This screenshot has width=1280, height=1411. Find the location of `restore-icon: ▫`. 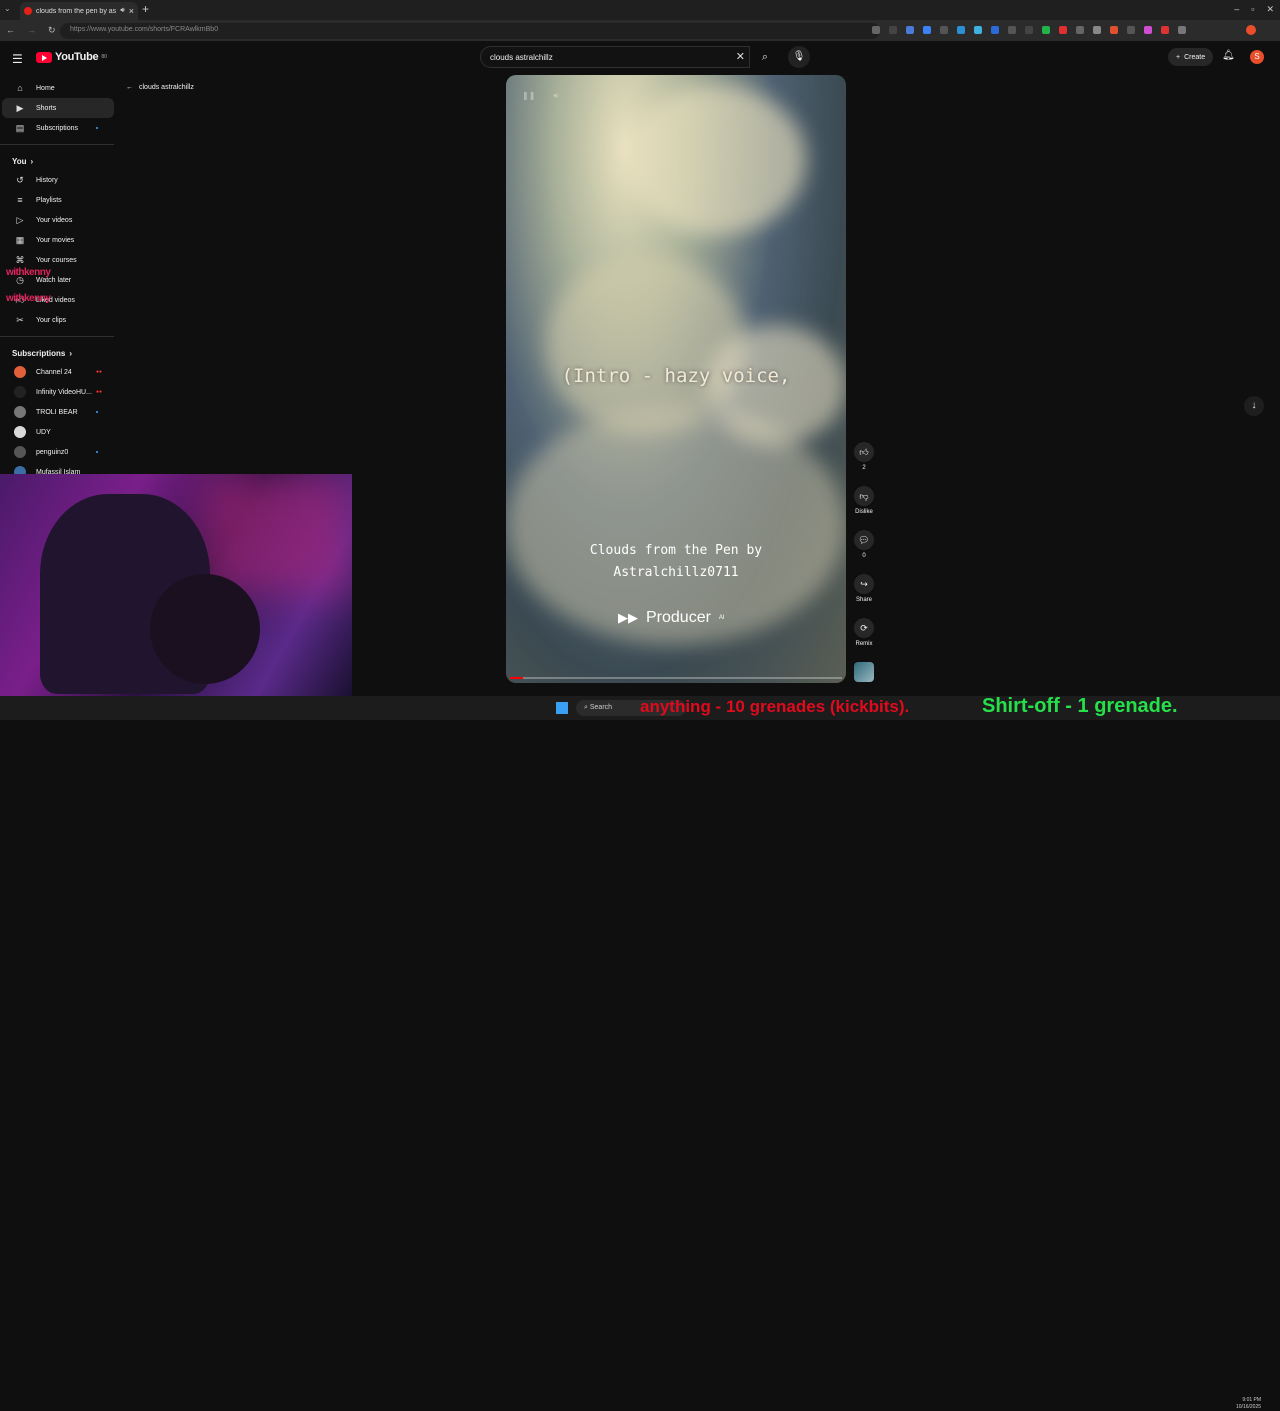

restore-icon: ▫ is located at coordinates (1252, 9).